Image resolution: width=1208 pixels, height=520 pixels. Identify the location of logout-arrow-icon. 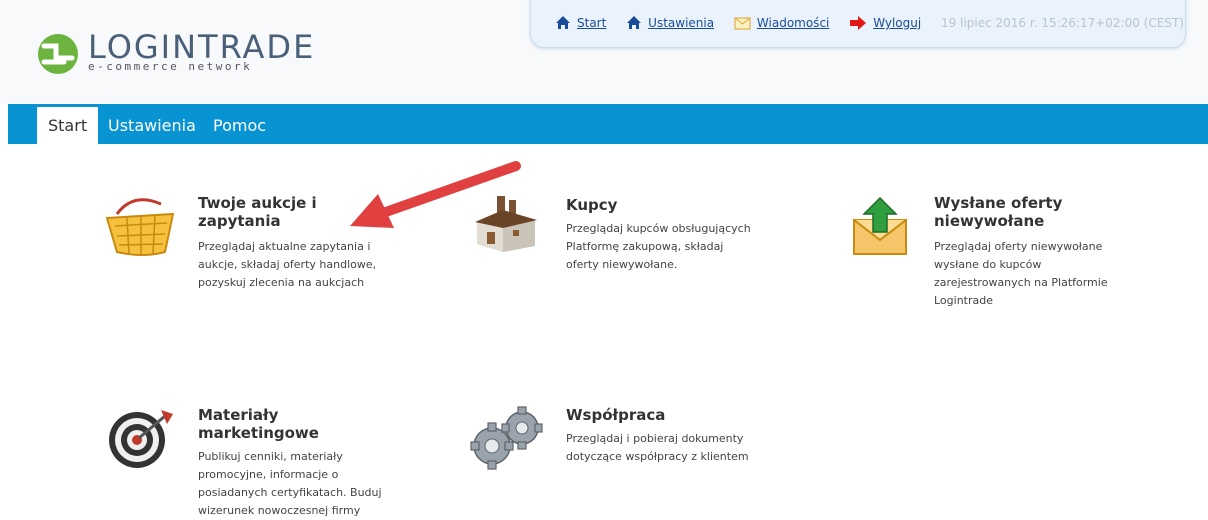
(858, 23).